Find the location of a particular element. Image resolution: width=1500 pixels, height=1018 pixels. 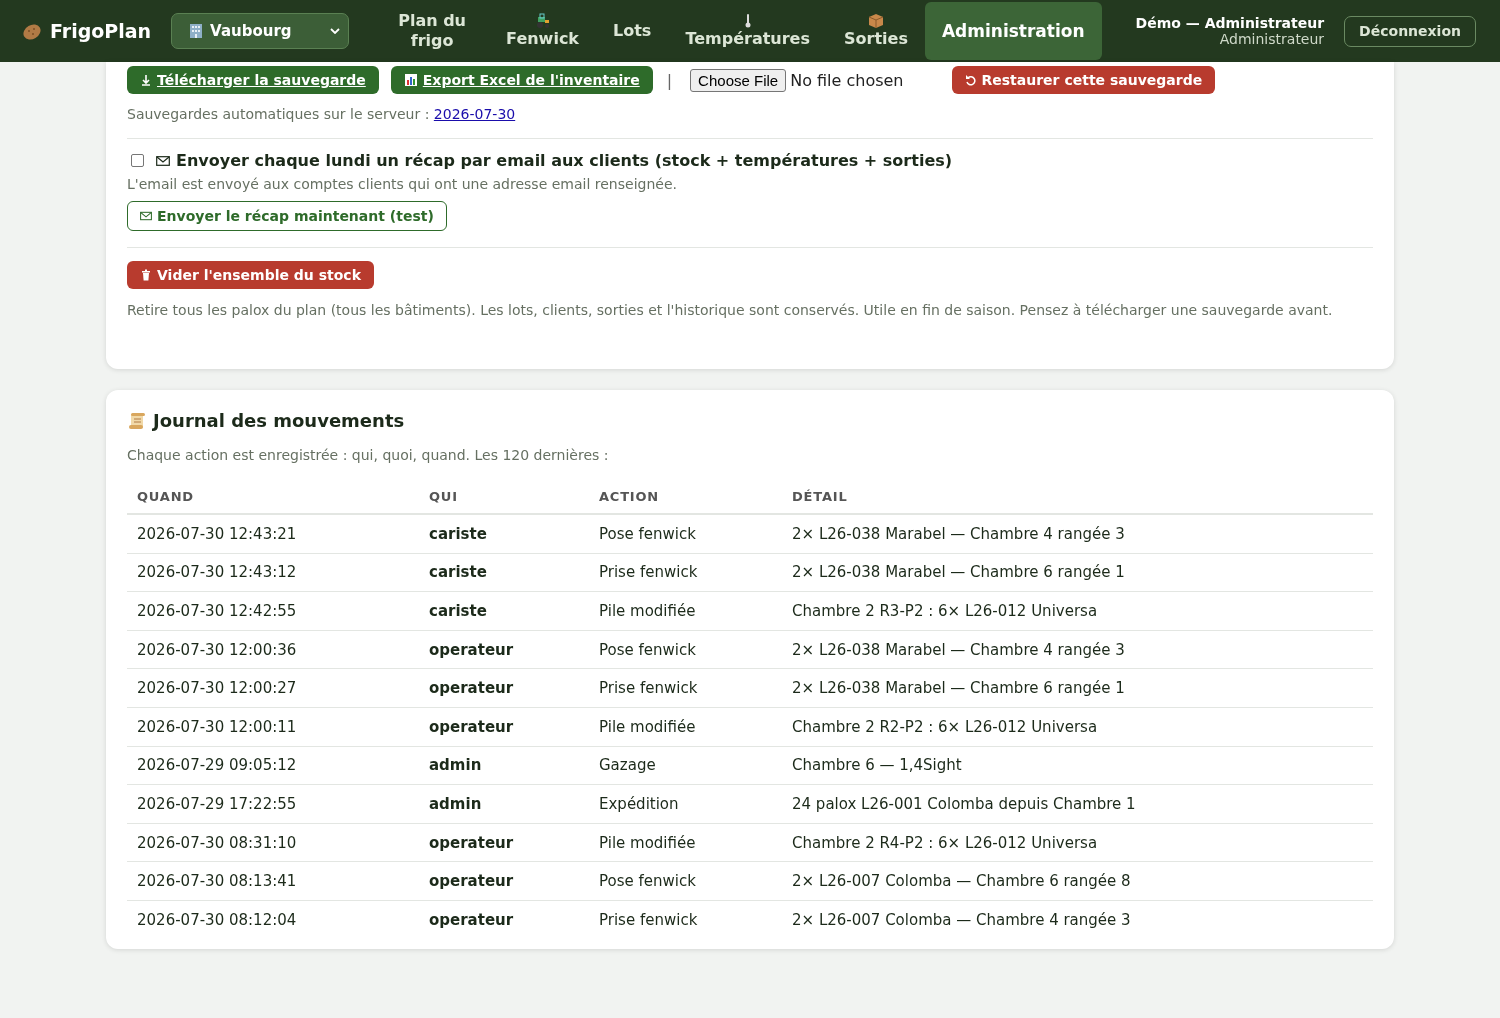

table-cell: 2× L26-007 Colomba — Chambre 4 rangée 3 is located at coordinates (1077, 919).